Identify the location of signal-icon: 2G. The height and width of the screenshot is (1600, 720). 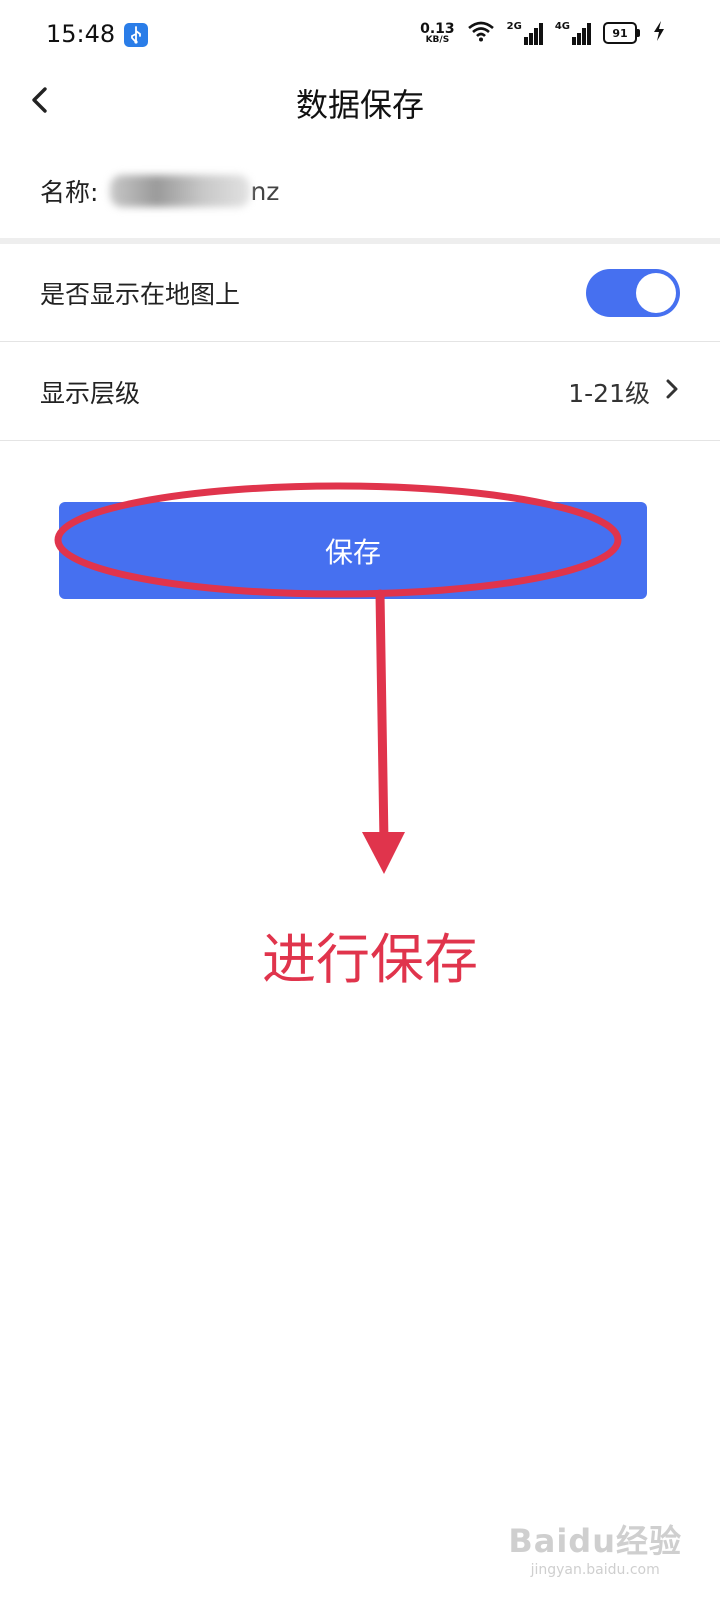
(525, 33).